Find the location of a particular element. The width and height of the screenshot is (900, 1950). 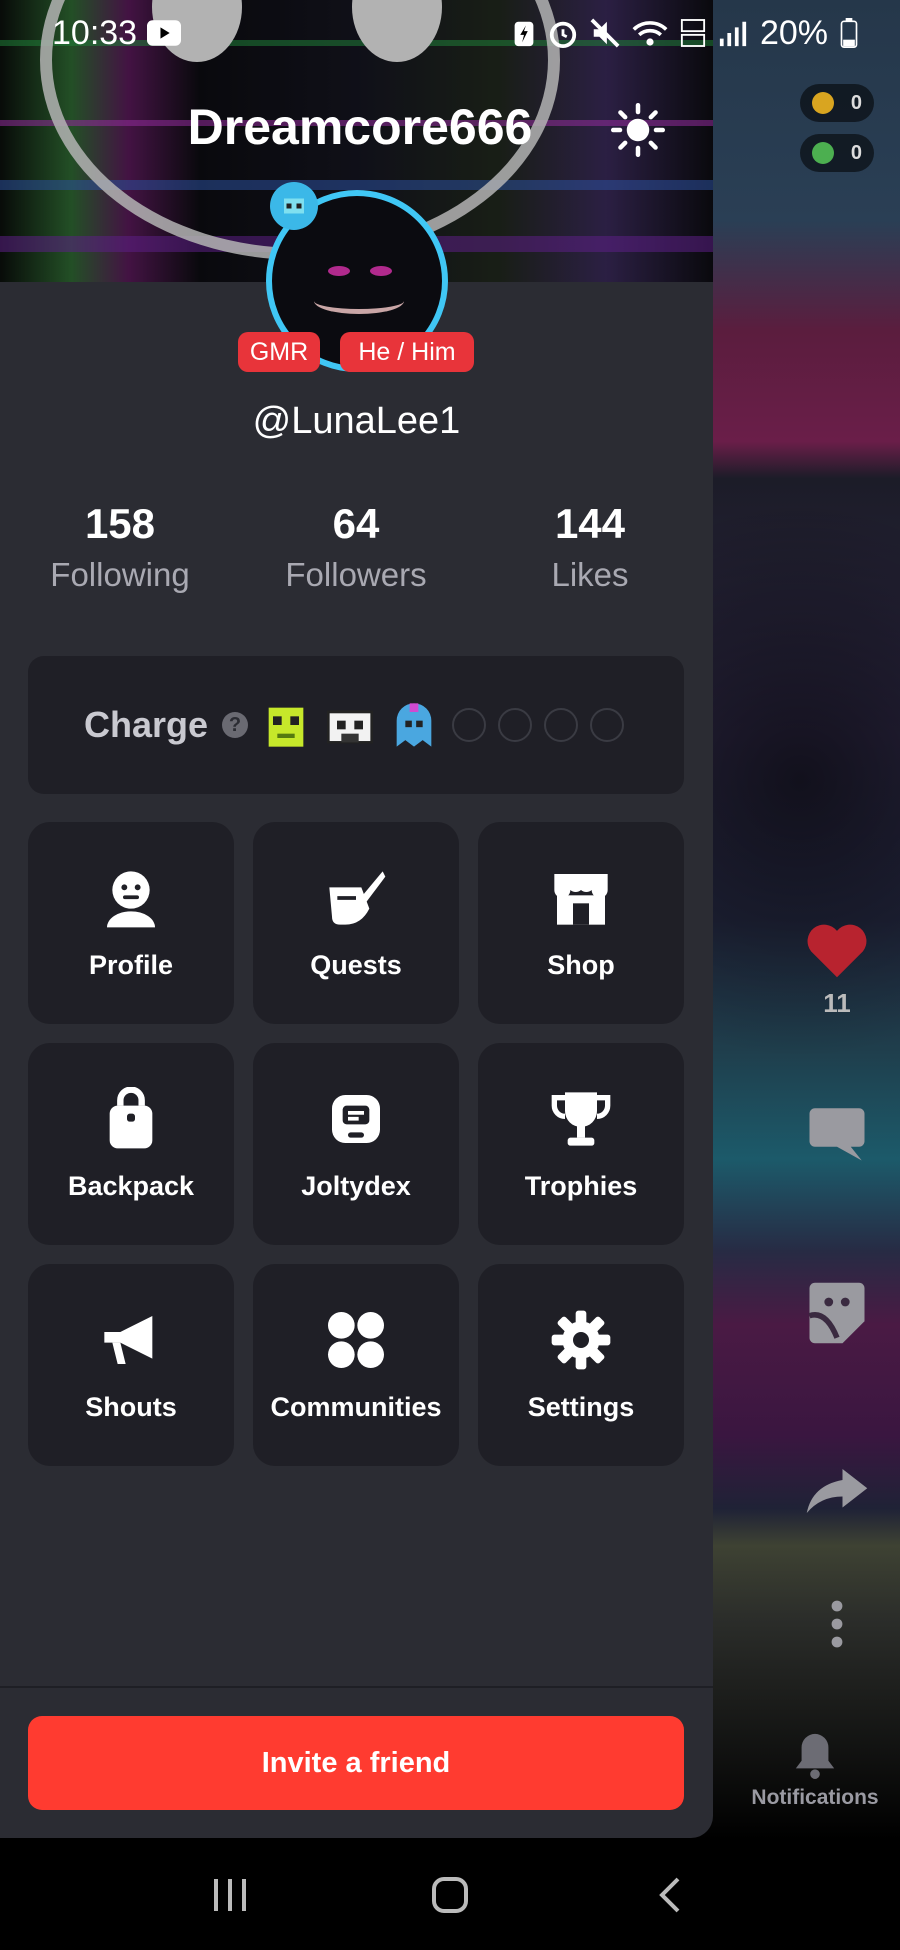

menu-profile: Profile is located at coordinates (131, 923).